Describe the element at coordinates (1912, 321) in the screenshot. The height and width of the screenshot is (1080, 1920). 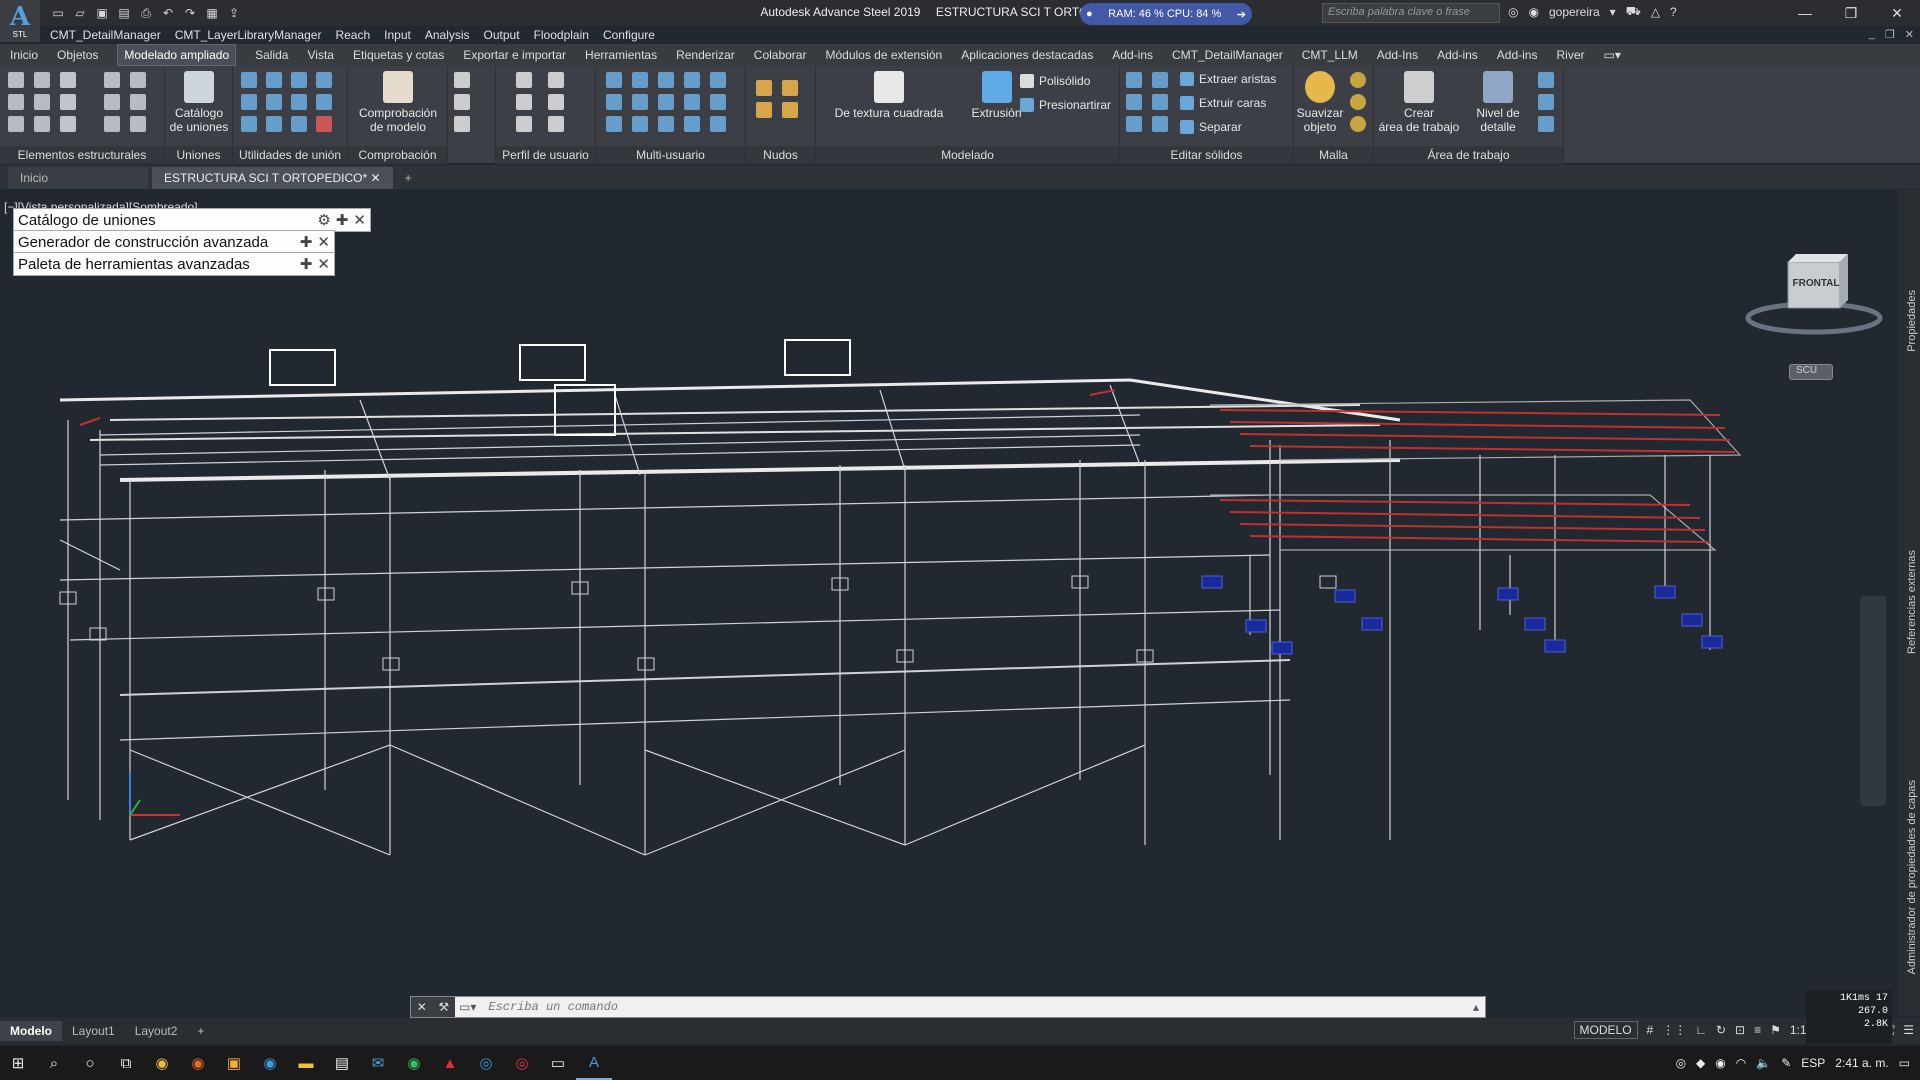
I see `properties-panel-tab: Propiedades` at that location.